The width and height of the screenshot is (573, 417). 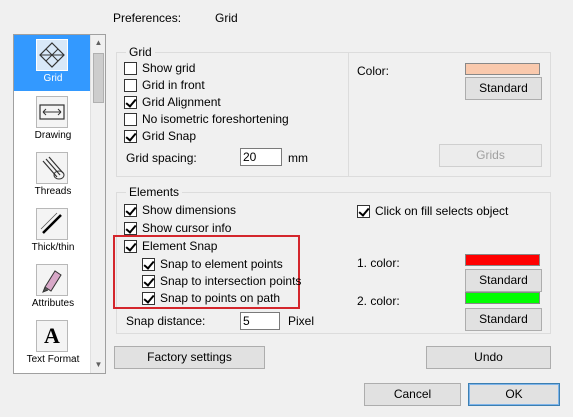 What do you see at coordinates (215, 119) in the screenshot?
I see `checkbox-label: No isometric foreshortening` at bounding box center [215, 119].